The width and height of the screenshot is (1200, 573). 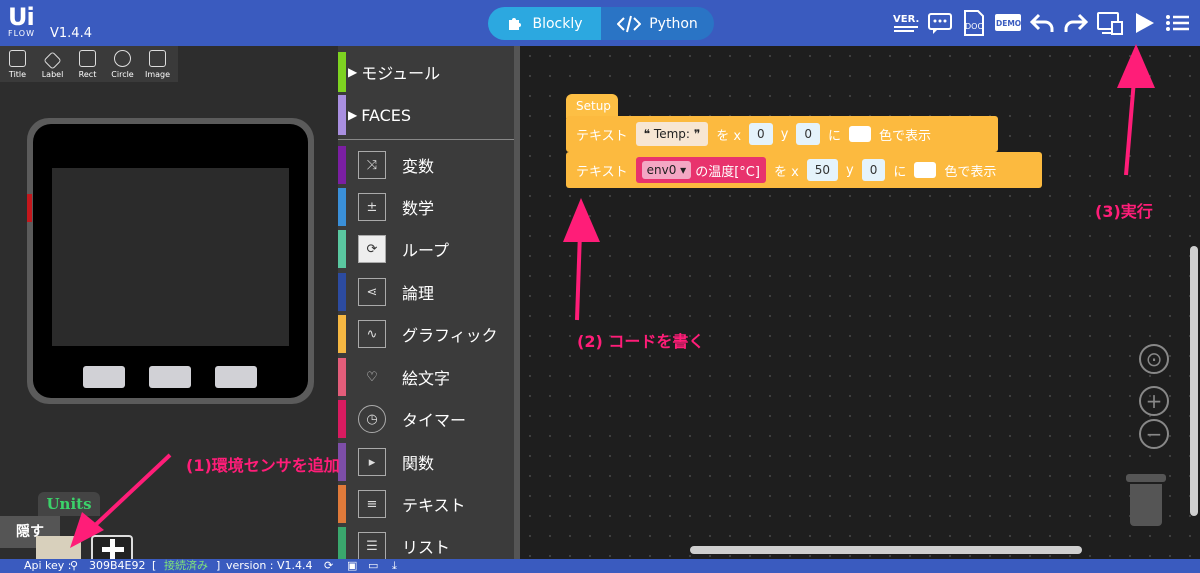 What do you see at coordinates (761, 134) in the screenshot?
I see `x-input: 0` at bounding box center [761, 134].